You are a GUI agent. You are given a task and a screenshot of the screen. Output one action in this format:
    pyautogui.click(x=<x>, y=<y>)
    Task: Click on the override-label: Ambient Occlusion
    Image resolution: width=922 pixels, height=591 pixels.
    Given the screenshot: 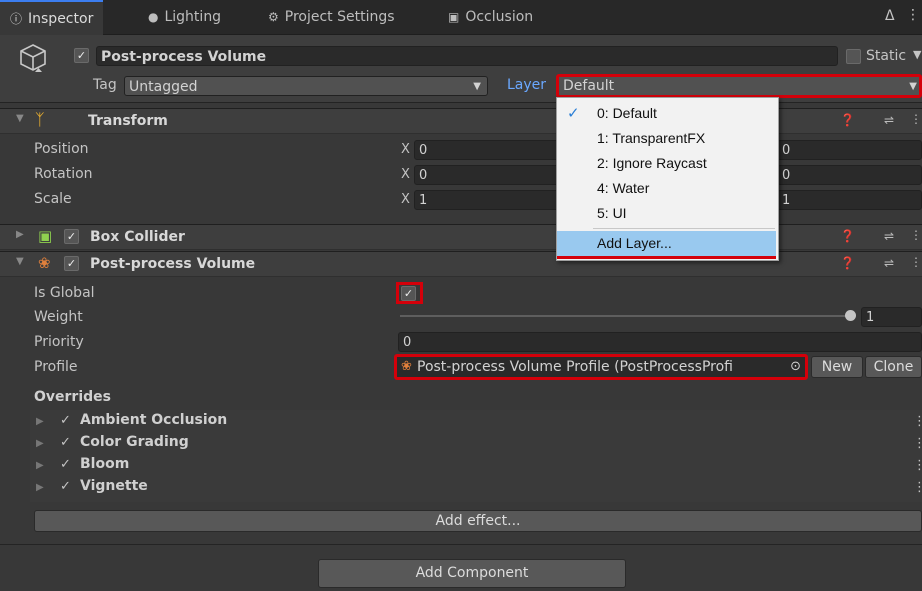 What is the action you would take?
    pyautogui.click(x=154, y=420)
    